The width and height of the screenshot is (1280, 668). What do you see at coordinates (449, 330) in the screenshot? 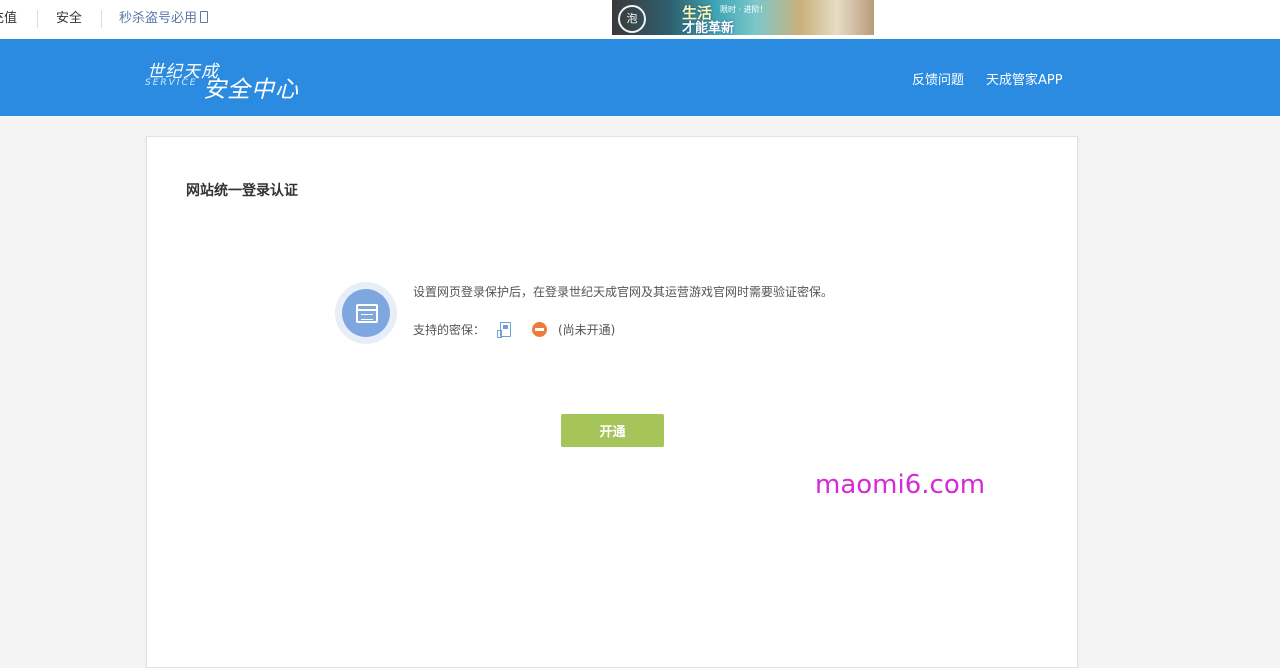
I see `supported-protection-label: 支持的密保：` at bounding box center [449, 330].